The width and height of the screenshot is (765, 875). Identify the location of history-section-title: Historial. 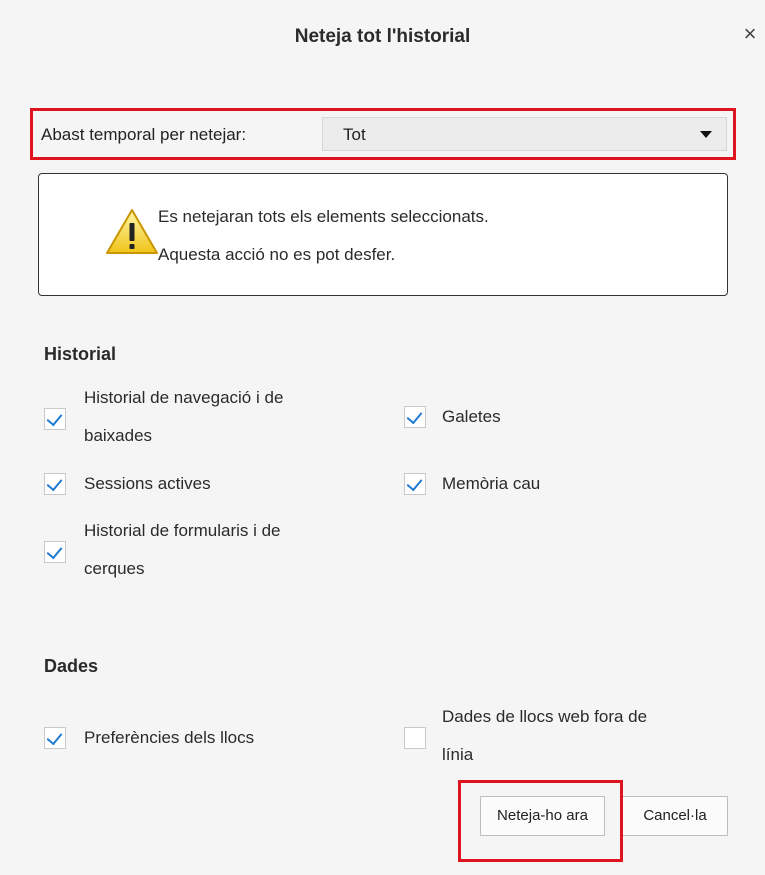
(80, 354).